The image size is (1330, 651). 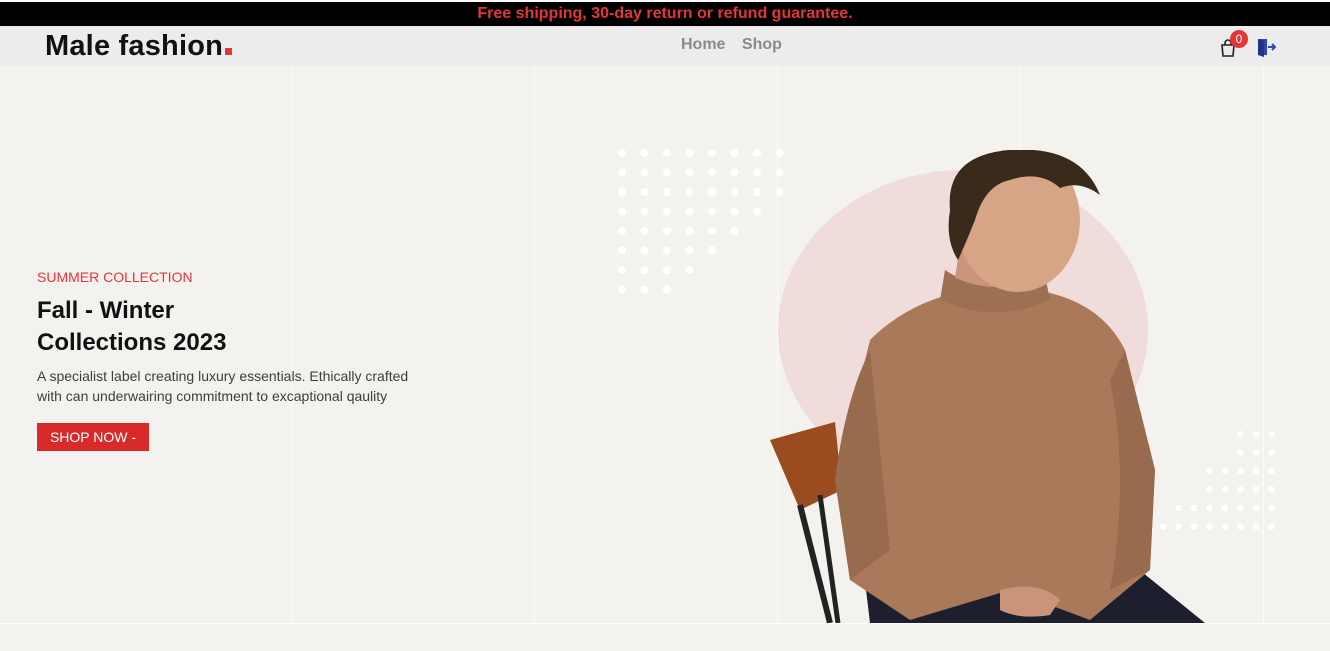 What do you see at coordinates (737, 45) in the screenshot?
I see `main-nav: Home Shop` at bounding box center [737, 45].